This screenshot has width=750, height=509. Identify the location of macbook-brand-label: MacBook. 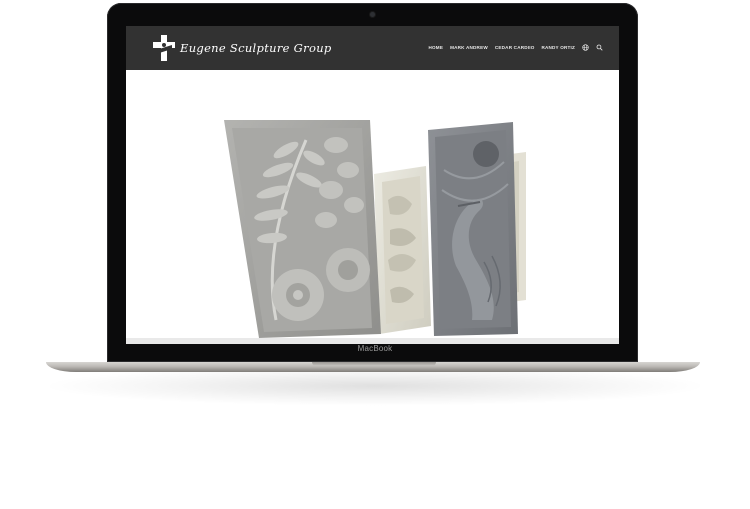
(375, 348).